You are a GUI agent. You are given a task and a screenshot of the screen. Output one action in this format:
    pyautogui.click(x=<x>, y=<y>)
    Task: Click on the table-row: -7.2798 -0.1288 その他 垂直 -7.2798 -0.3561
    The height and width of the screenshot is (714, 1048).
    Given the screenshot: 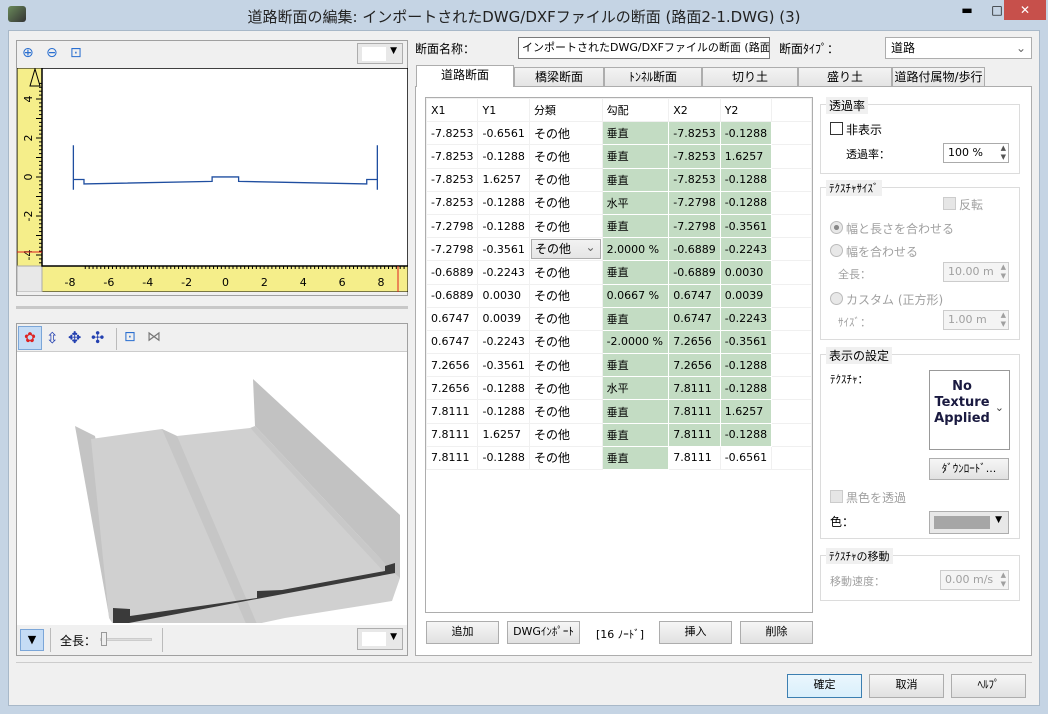 What is the action you would take?
    pyautogui.click(x=619, y=226)
    